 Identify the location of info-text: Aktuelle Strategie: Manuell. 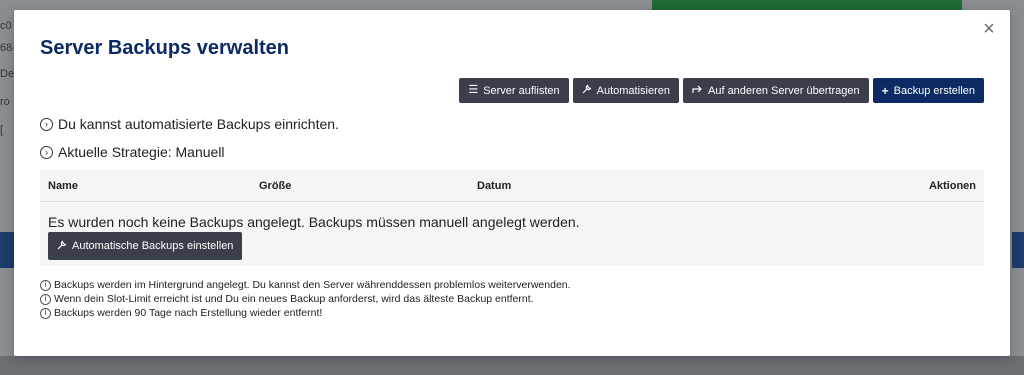
(141, 152).